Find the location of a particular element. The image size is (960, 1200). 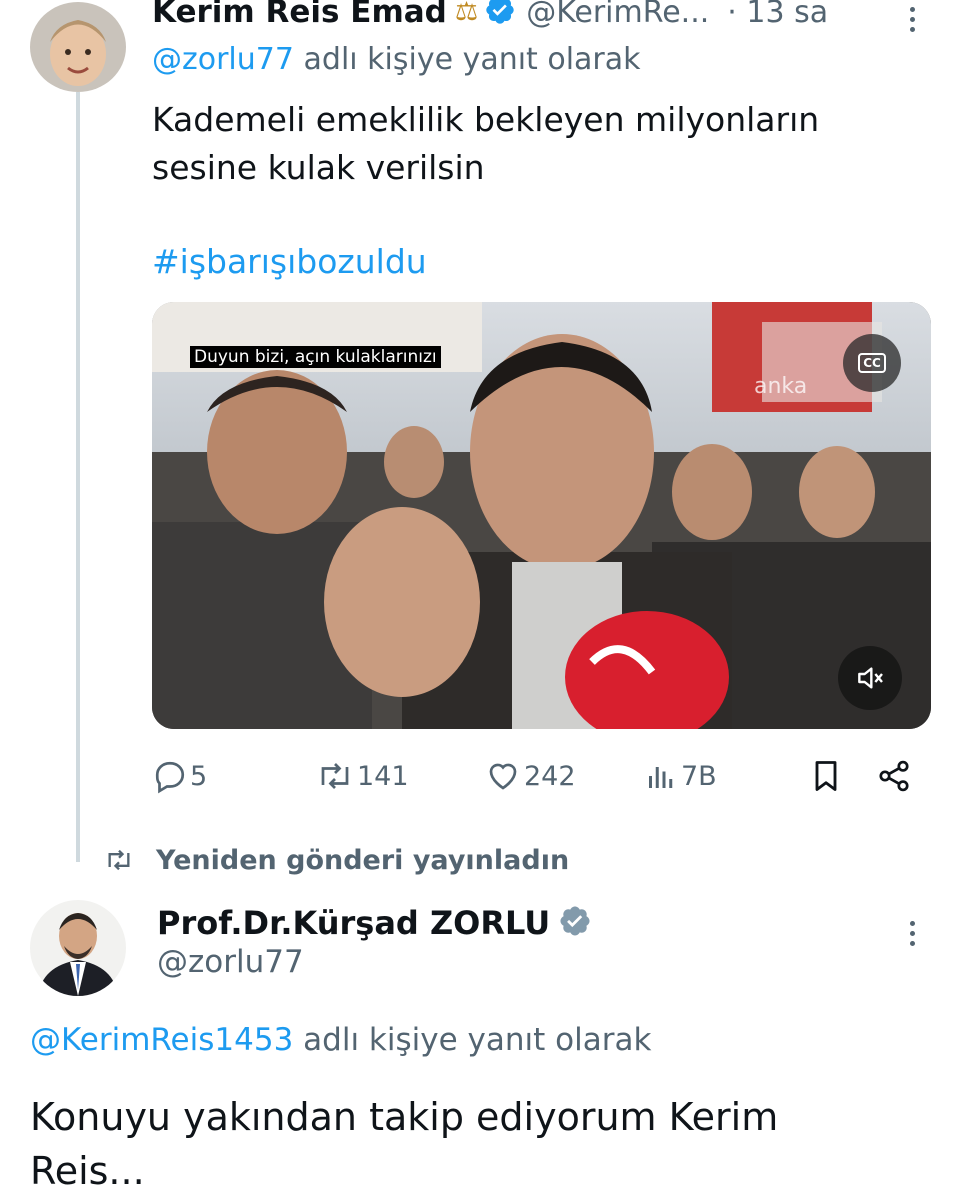

tweet2-handle: @zorlu77 is located at coordinates (230, 962).